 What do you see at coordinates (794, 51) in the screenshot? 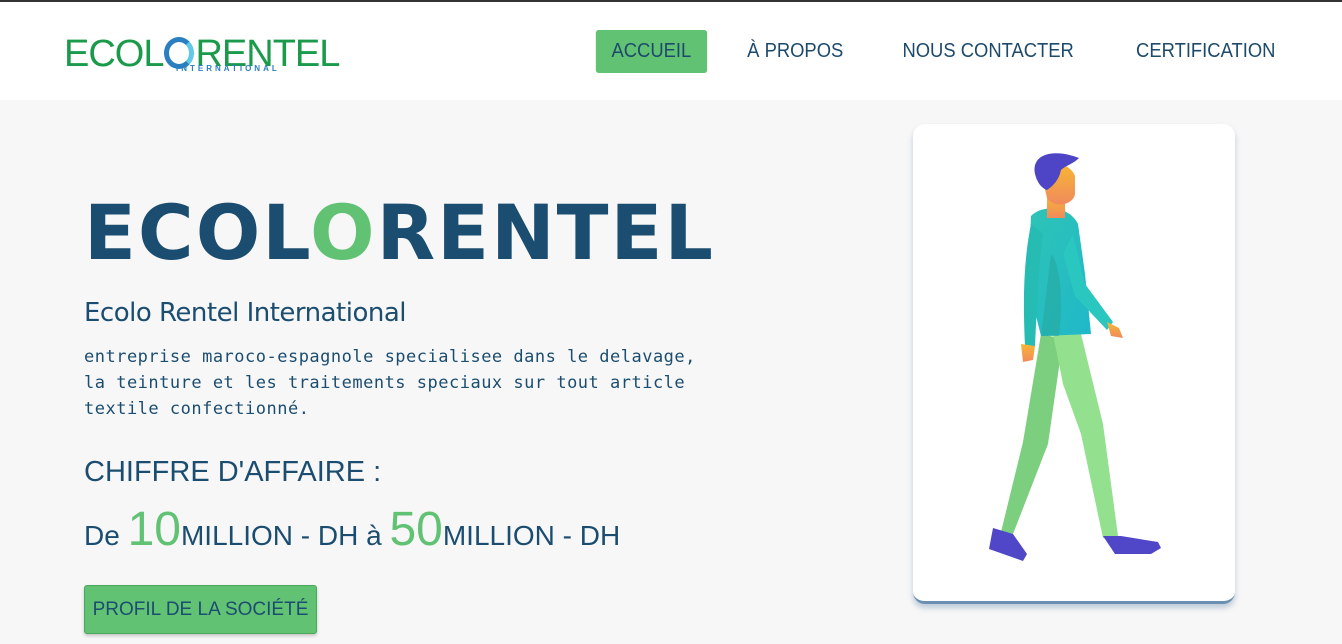
I see `nav-a-propos: À PROPOS` at bounding box center [794, 51].